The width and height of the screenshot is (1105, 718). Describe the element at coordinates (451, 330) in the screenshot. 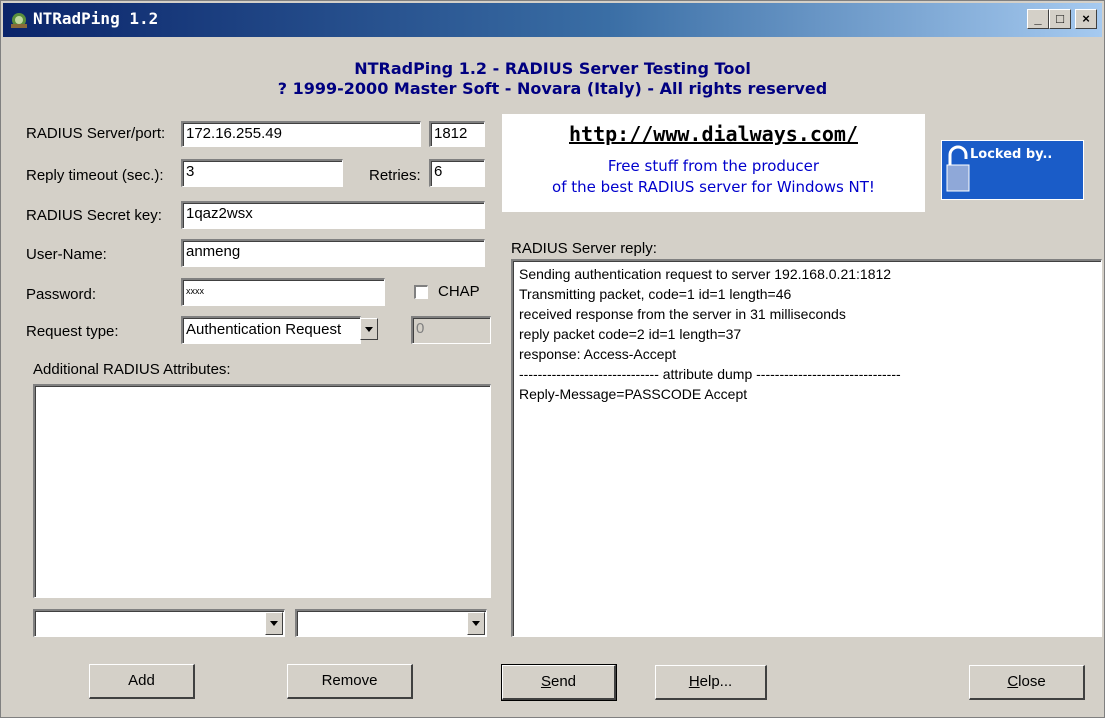

I see `request-extra-input: 0` at that location.